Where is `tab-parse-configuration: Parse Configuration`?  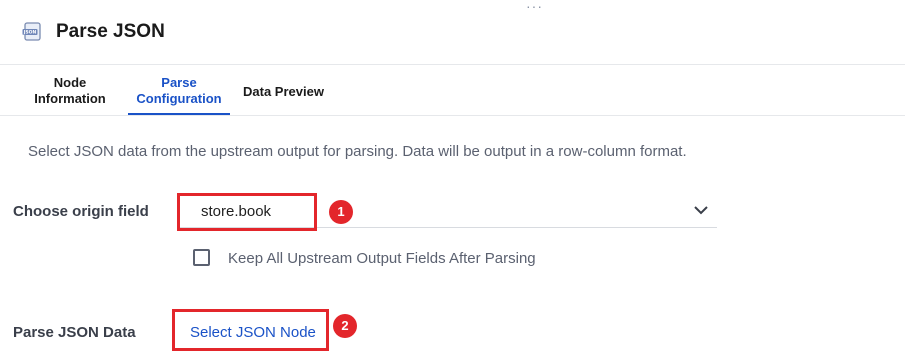 tab-parse-configuration: Parse Configuration is located at coordinates (179, 95).